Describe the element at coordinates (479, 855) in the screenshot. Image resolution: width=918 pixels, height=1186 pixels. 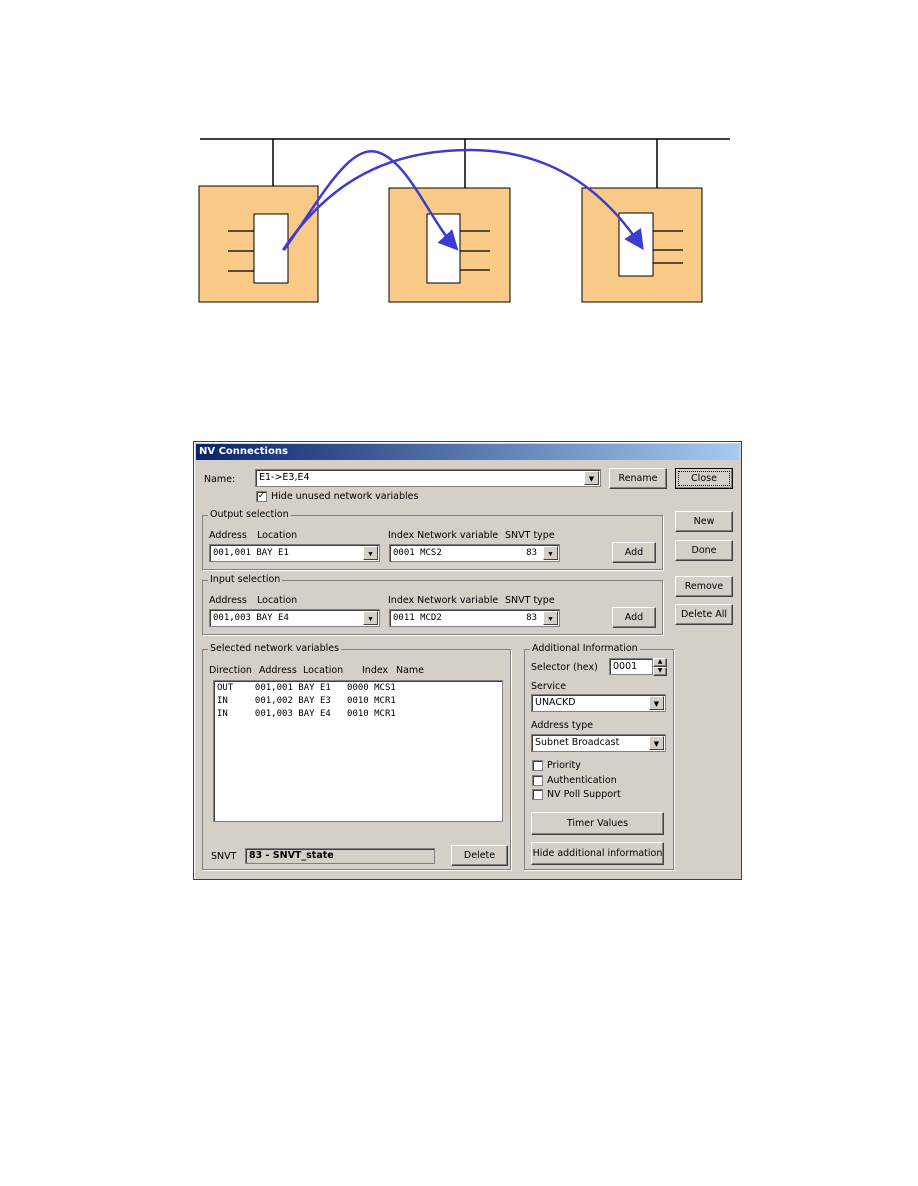
I see `delete-button: Delete` at that location.